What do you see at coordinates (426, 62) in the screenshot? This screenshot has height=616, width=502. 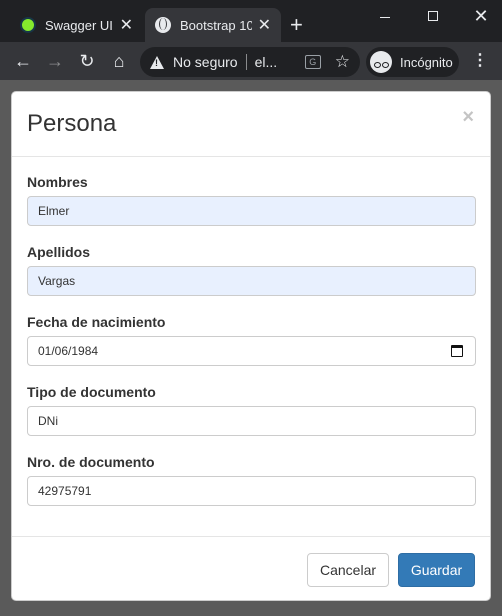 I see `incognito-label: Incógnito` at bounding box center [426, 62].